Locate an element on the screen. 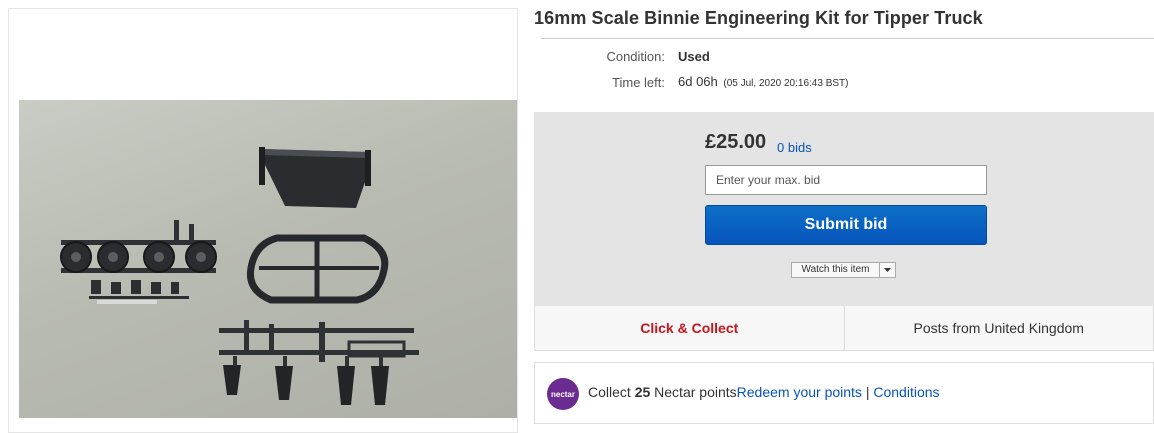  max-bid-input is located at coordinates (846, 180).